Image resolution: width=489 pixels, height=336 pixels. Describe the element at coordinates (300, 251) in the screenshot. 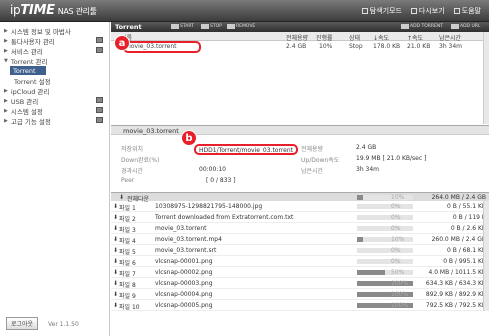

I see `file-row: ⬇ 파일 5 movie_03.torrent.srt 0% 0 B / 68.1 KB` at that location.